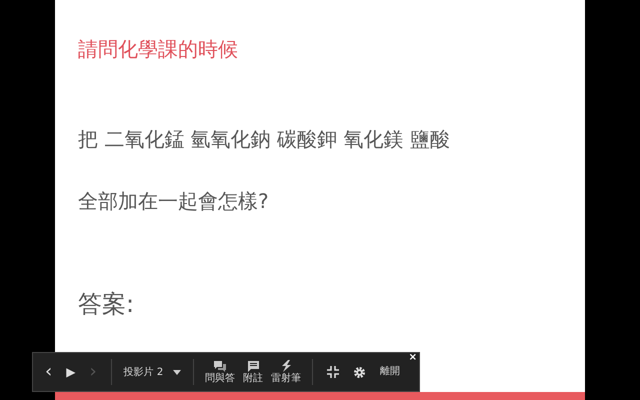  What do you see at coordinates (220, 366) in the screenshot?
I see `chat-icon` at bounding box center [220, 366].